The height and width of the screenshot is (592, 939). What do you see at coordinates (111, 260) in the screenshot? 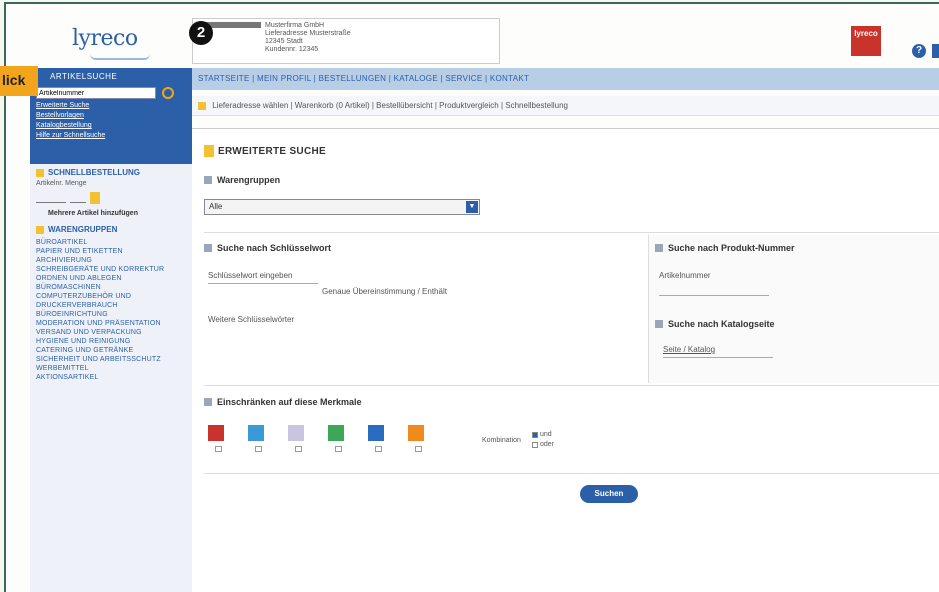
I see `category-item: Archivierung` at bounding box center [111, 260].